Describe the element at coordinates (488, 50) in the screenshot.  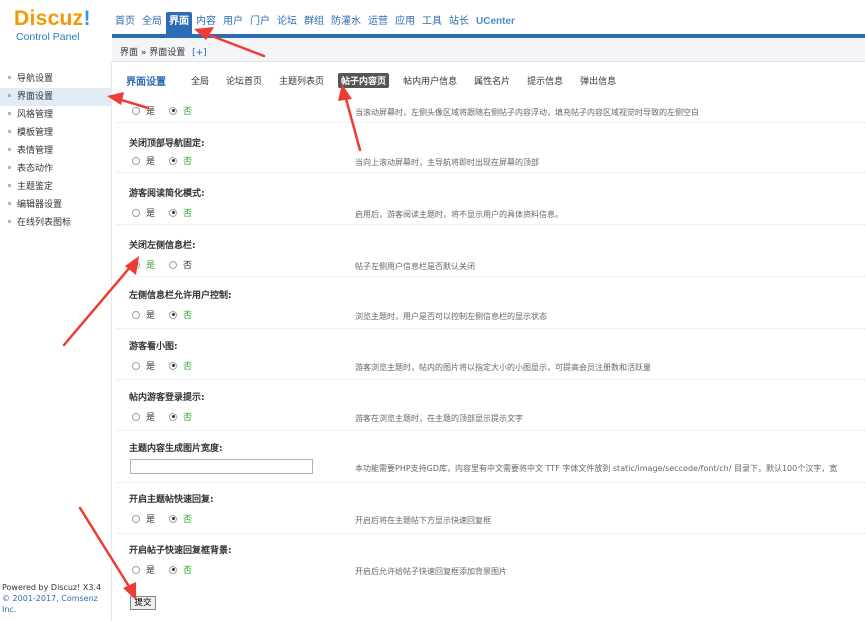
I see `breadcrumb: 界面 » 界面设置 [+]` at that location.